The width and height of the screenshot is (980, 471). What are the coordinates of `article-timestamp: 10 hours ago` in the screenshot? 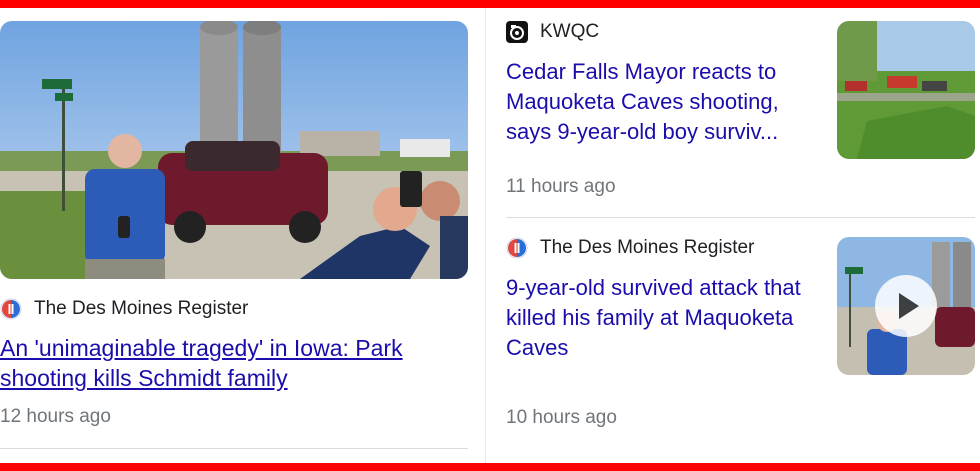 It's located at (561, 417).